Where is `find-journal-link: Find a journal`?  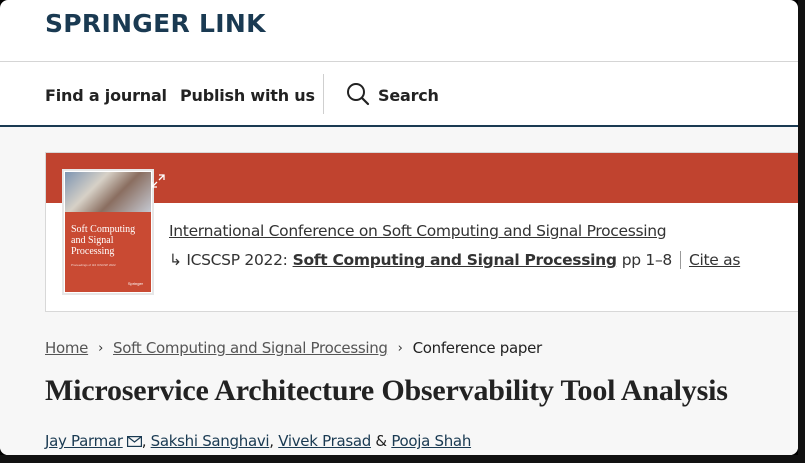
find-journal-link: Find a journal is located at coordinates (106, 95).